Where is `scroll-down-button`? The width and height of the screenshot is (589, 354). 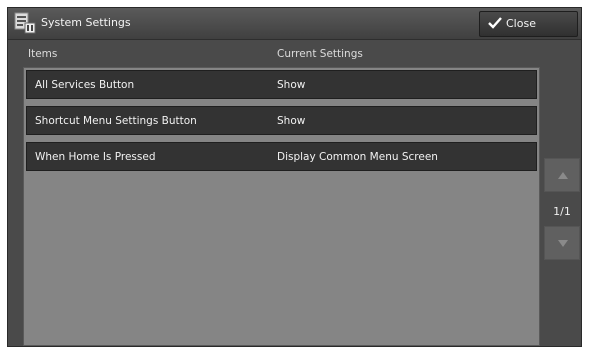
scroll-down-button is located at coordinates (562, 243).